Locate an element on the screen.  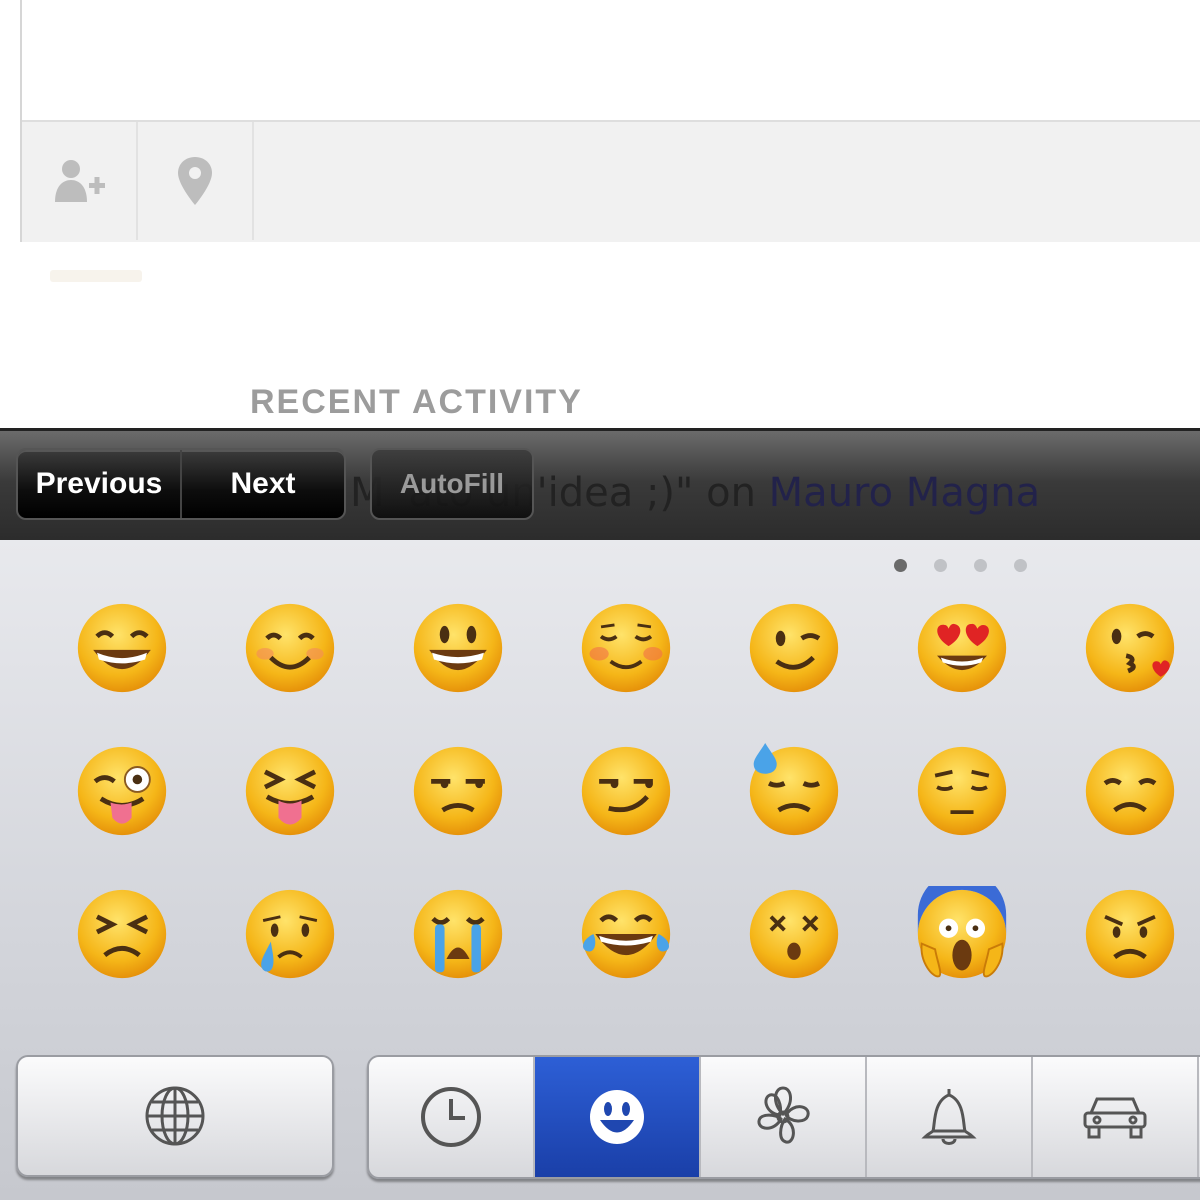
add-location-button is located at coordinates (196, 181).